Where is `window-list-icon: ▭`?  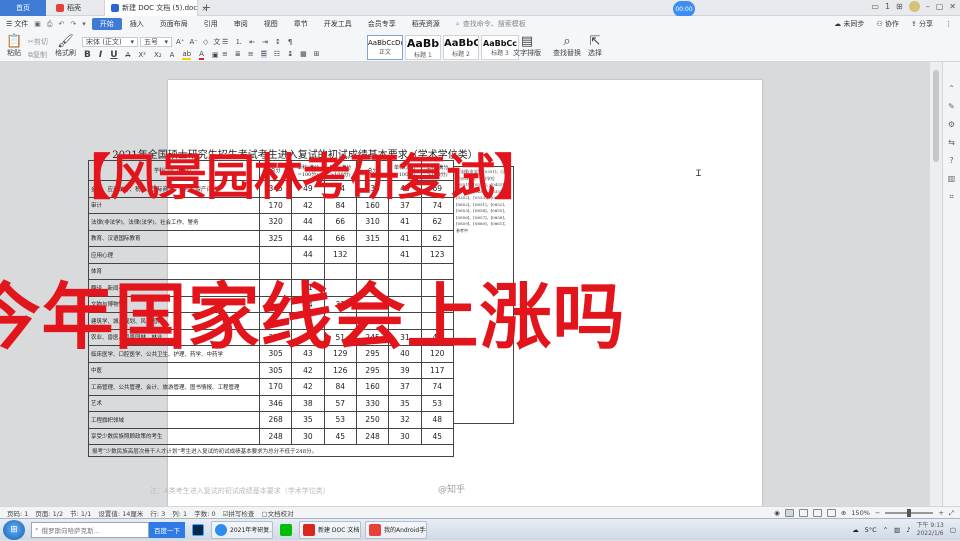 window-list-icon: ▭ is located at coordinates (875, 6).